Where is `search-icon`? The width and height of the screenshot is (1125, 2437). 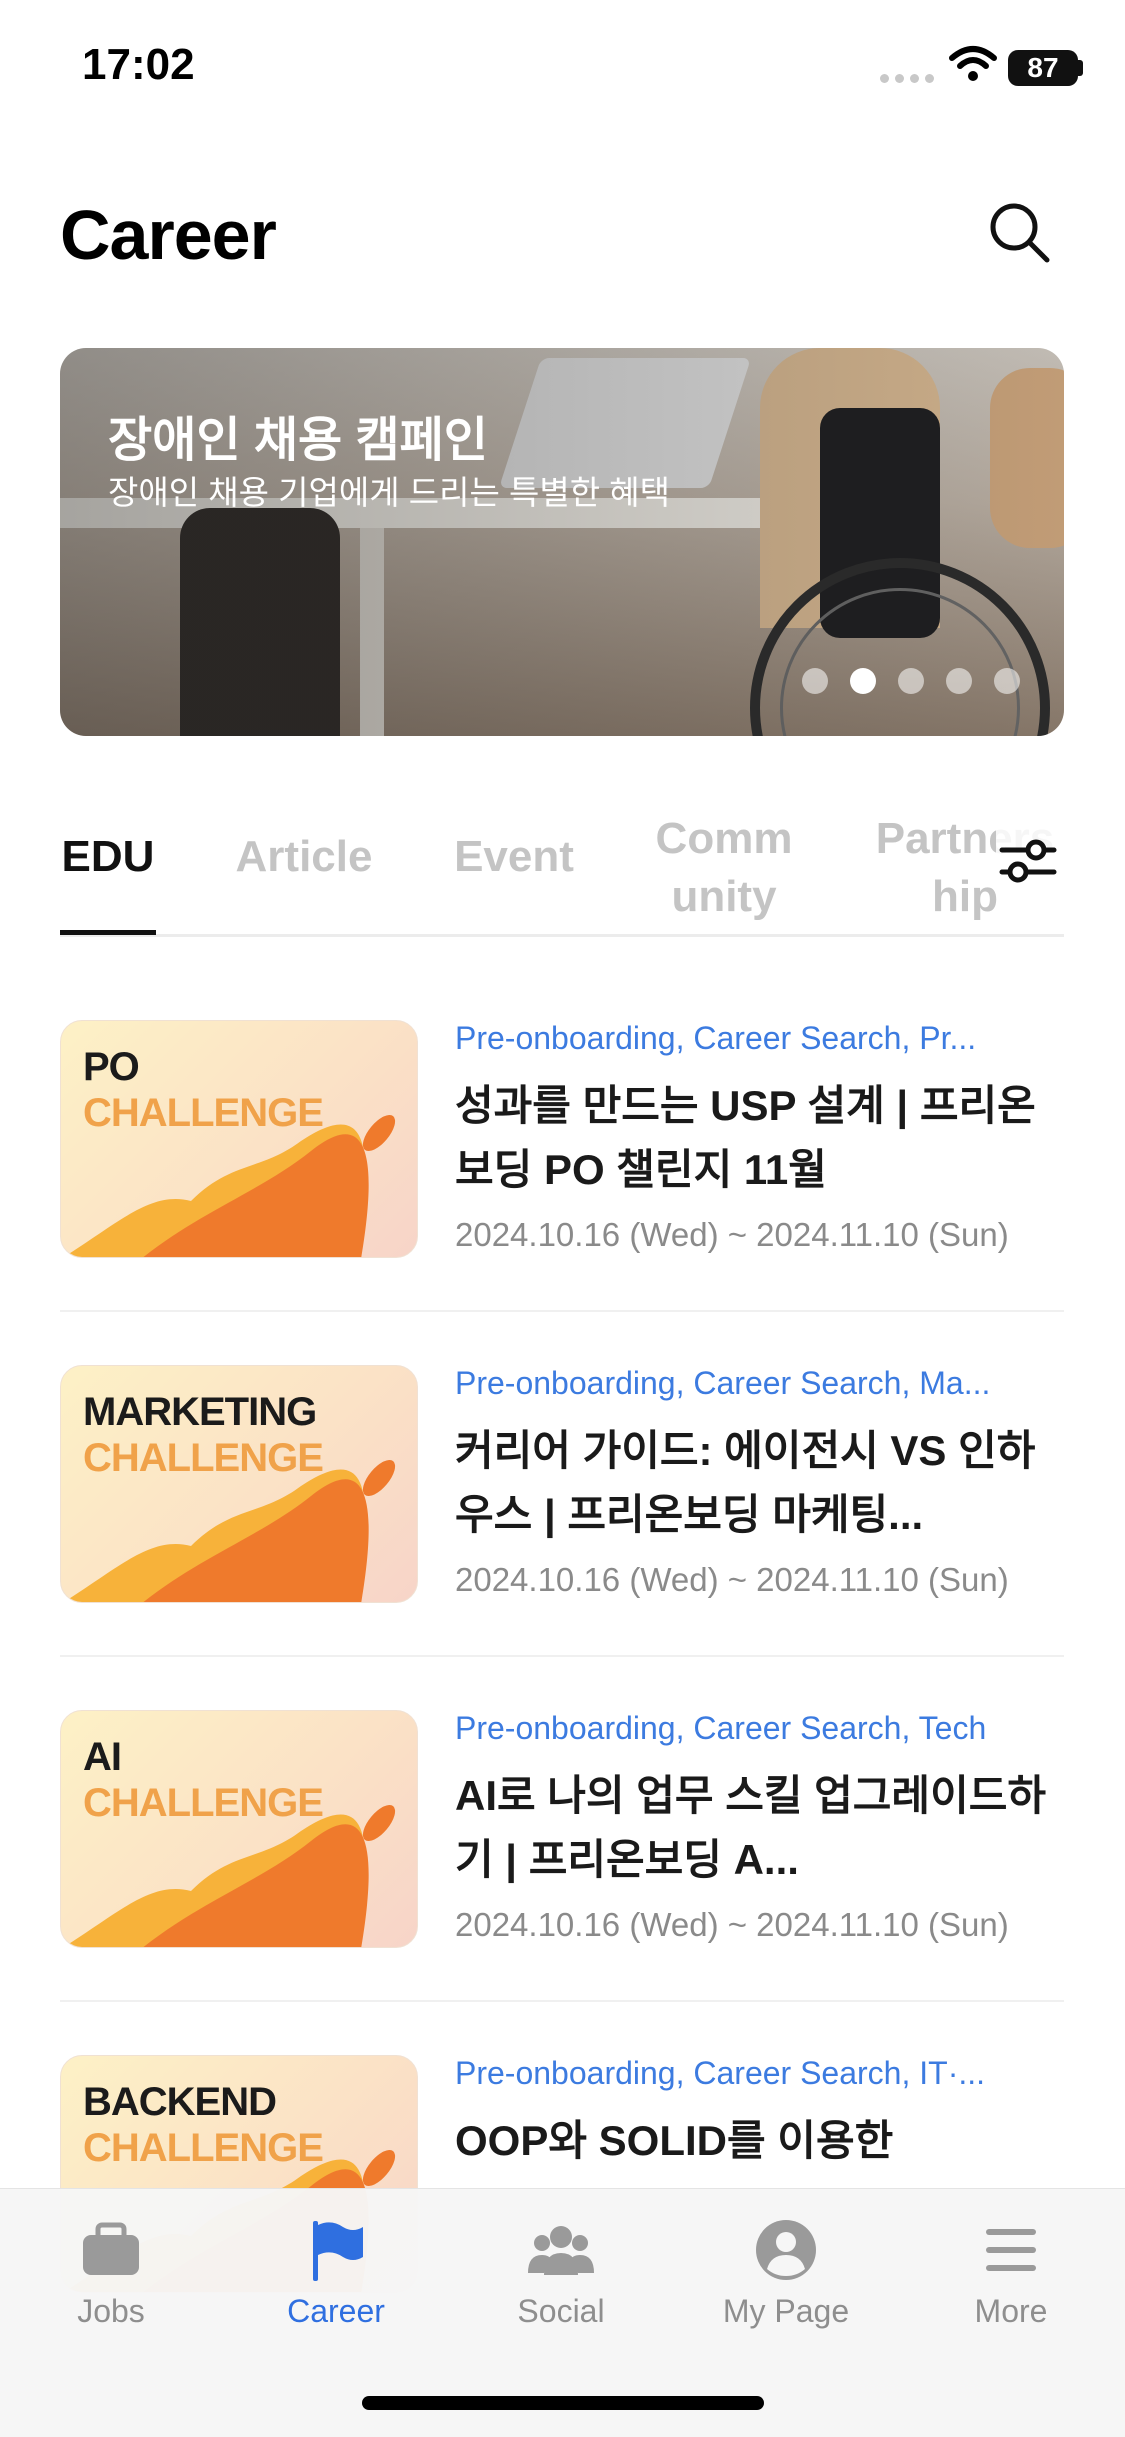
search-icon is located at coordinates (1020, 233).